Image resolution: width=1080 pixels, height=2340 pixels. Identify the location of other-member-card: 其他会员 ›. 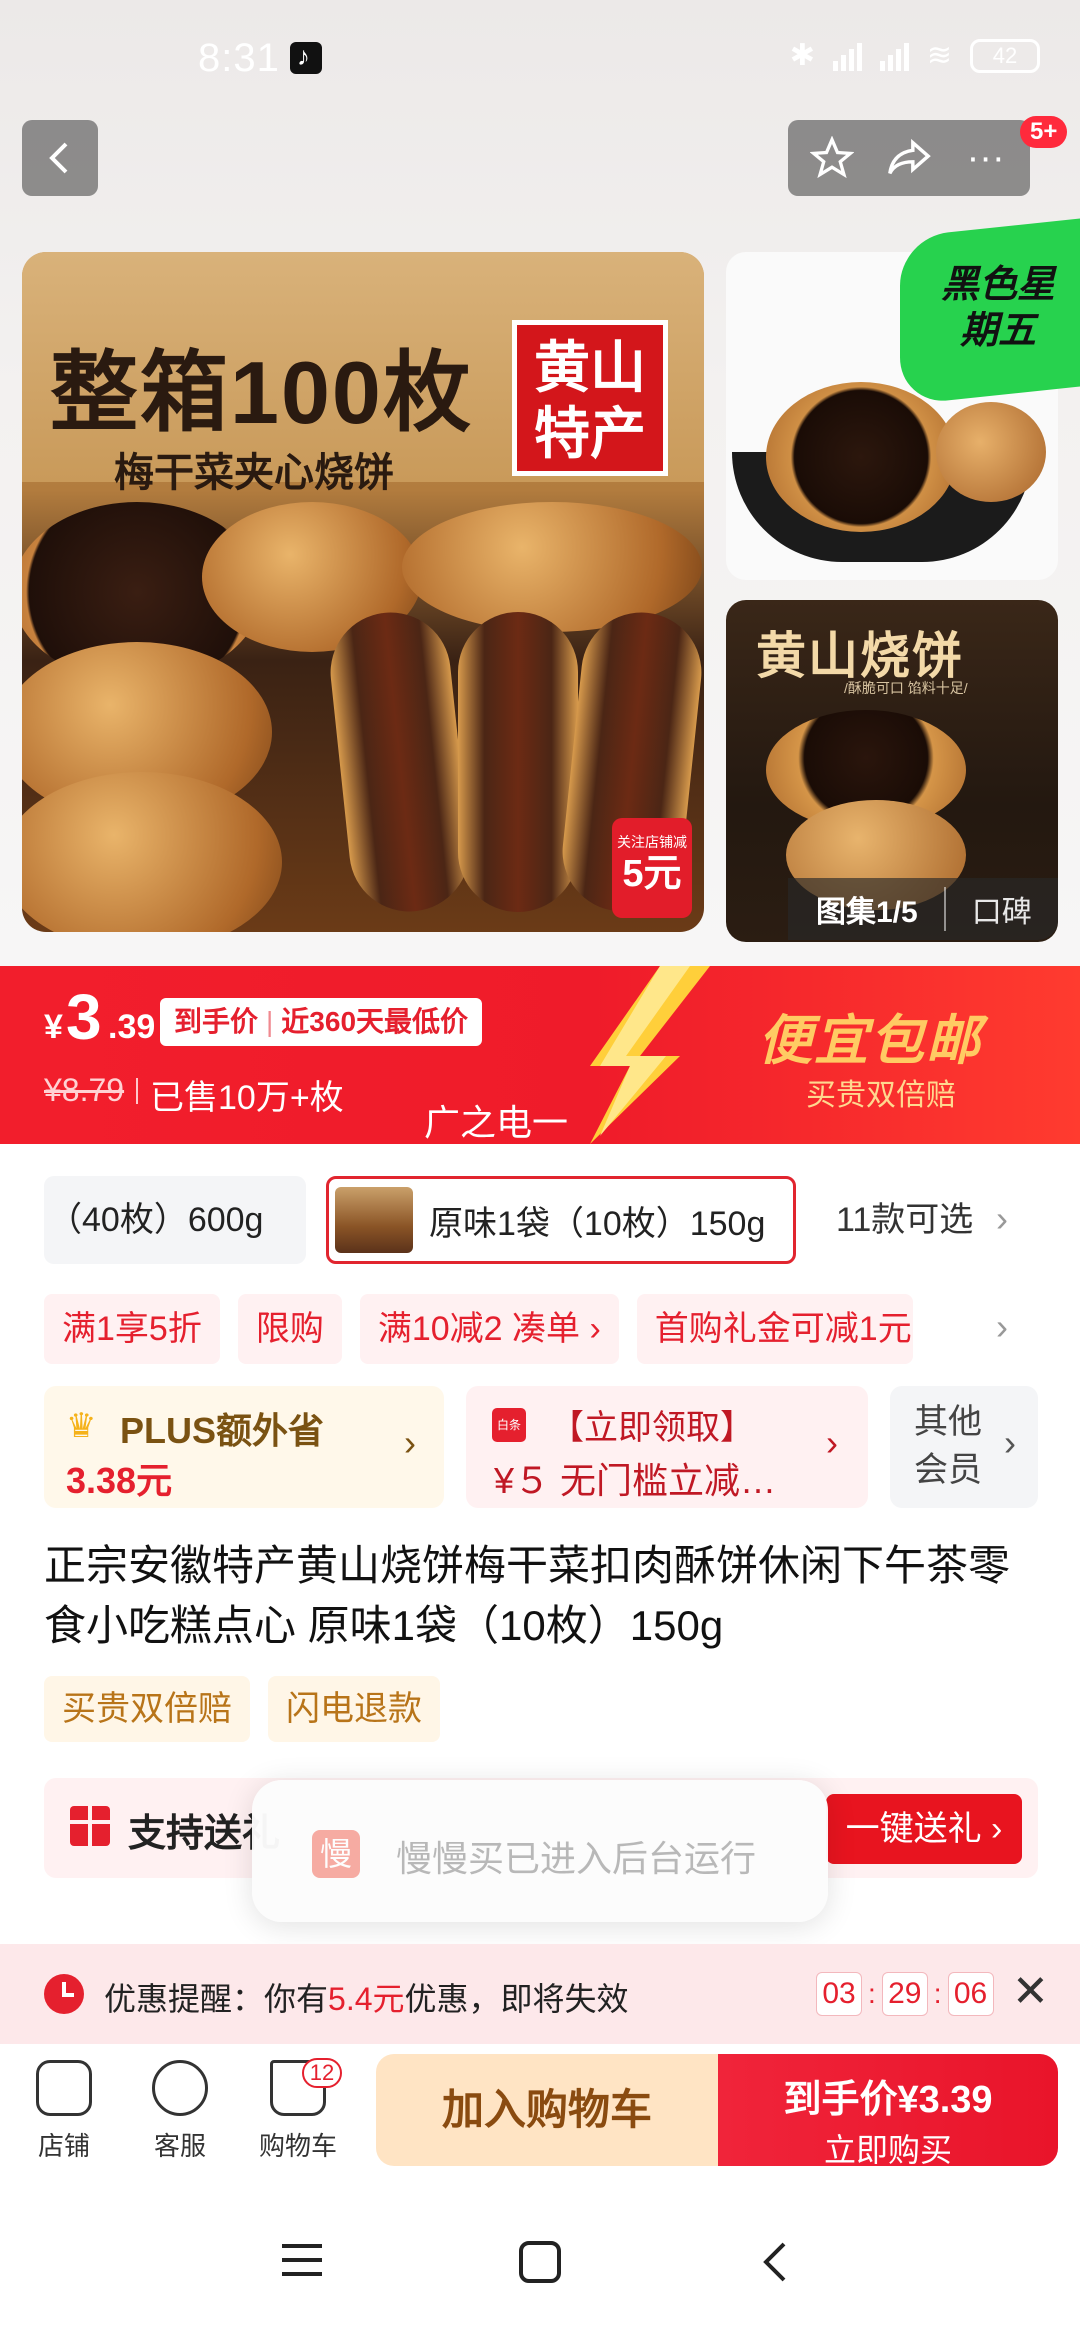
(964, 1447).